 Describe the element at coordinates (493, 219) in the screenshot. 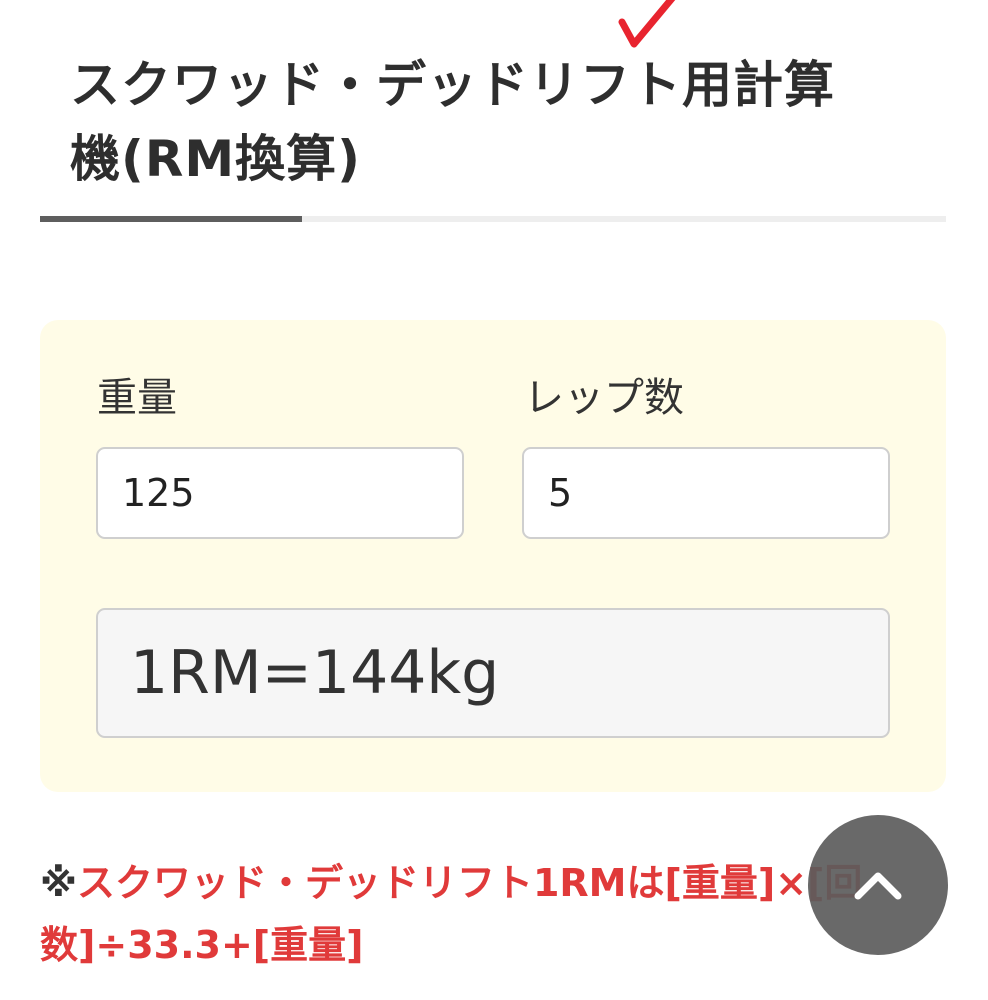

I see `title-underline` at that location.